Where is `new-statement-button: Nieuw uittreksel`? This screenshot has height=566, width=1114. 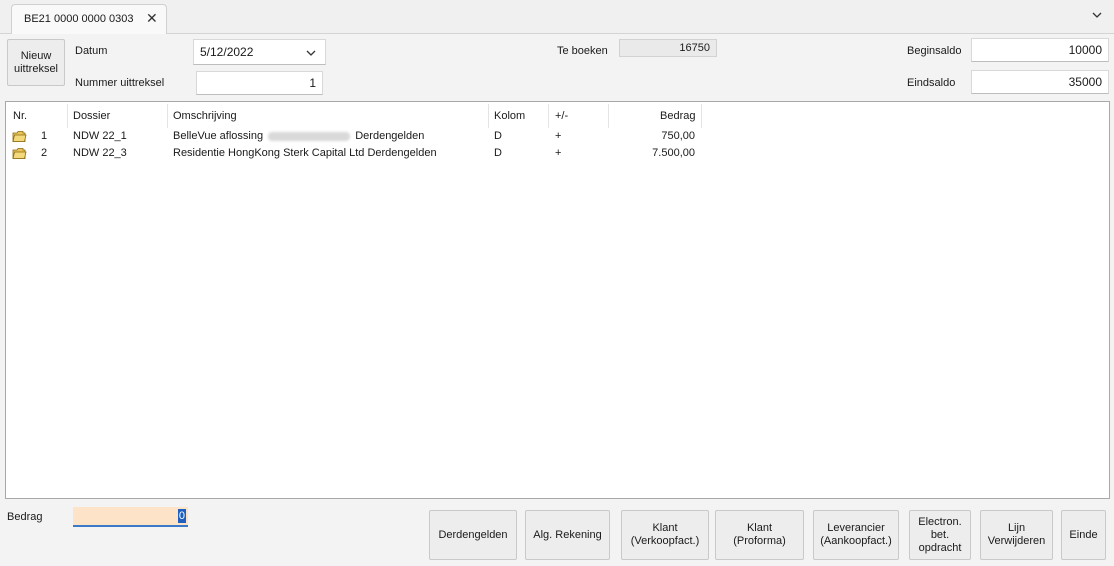 new-statement-button: Nieuw uittreksel is located at coordinates (36, 62).